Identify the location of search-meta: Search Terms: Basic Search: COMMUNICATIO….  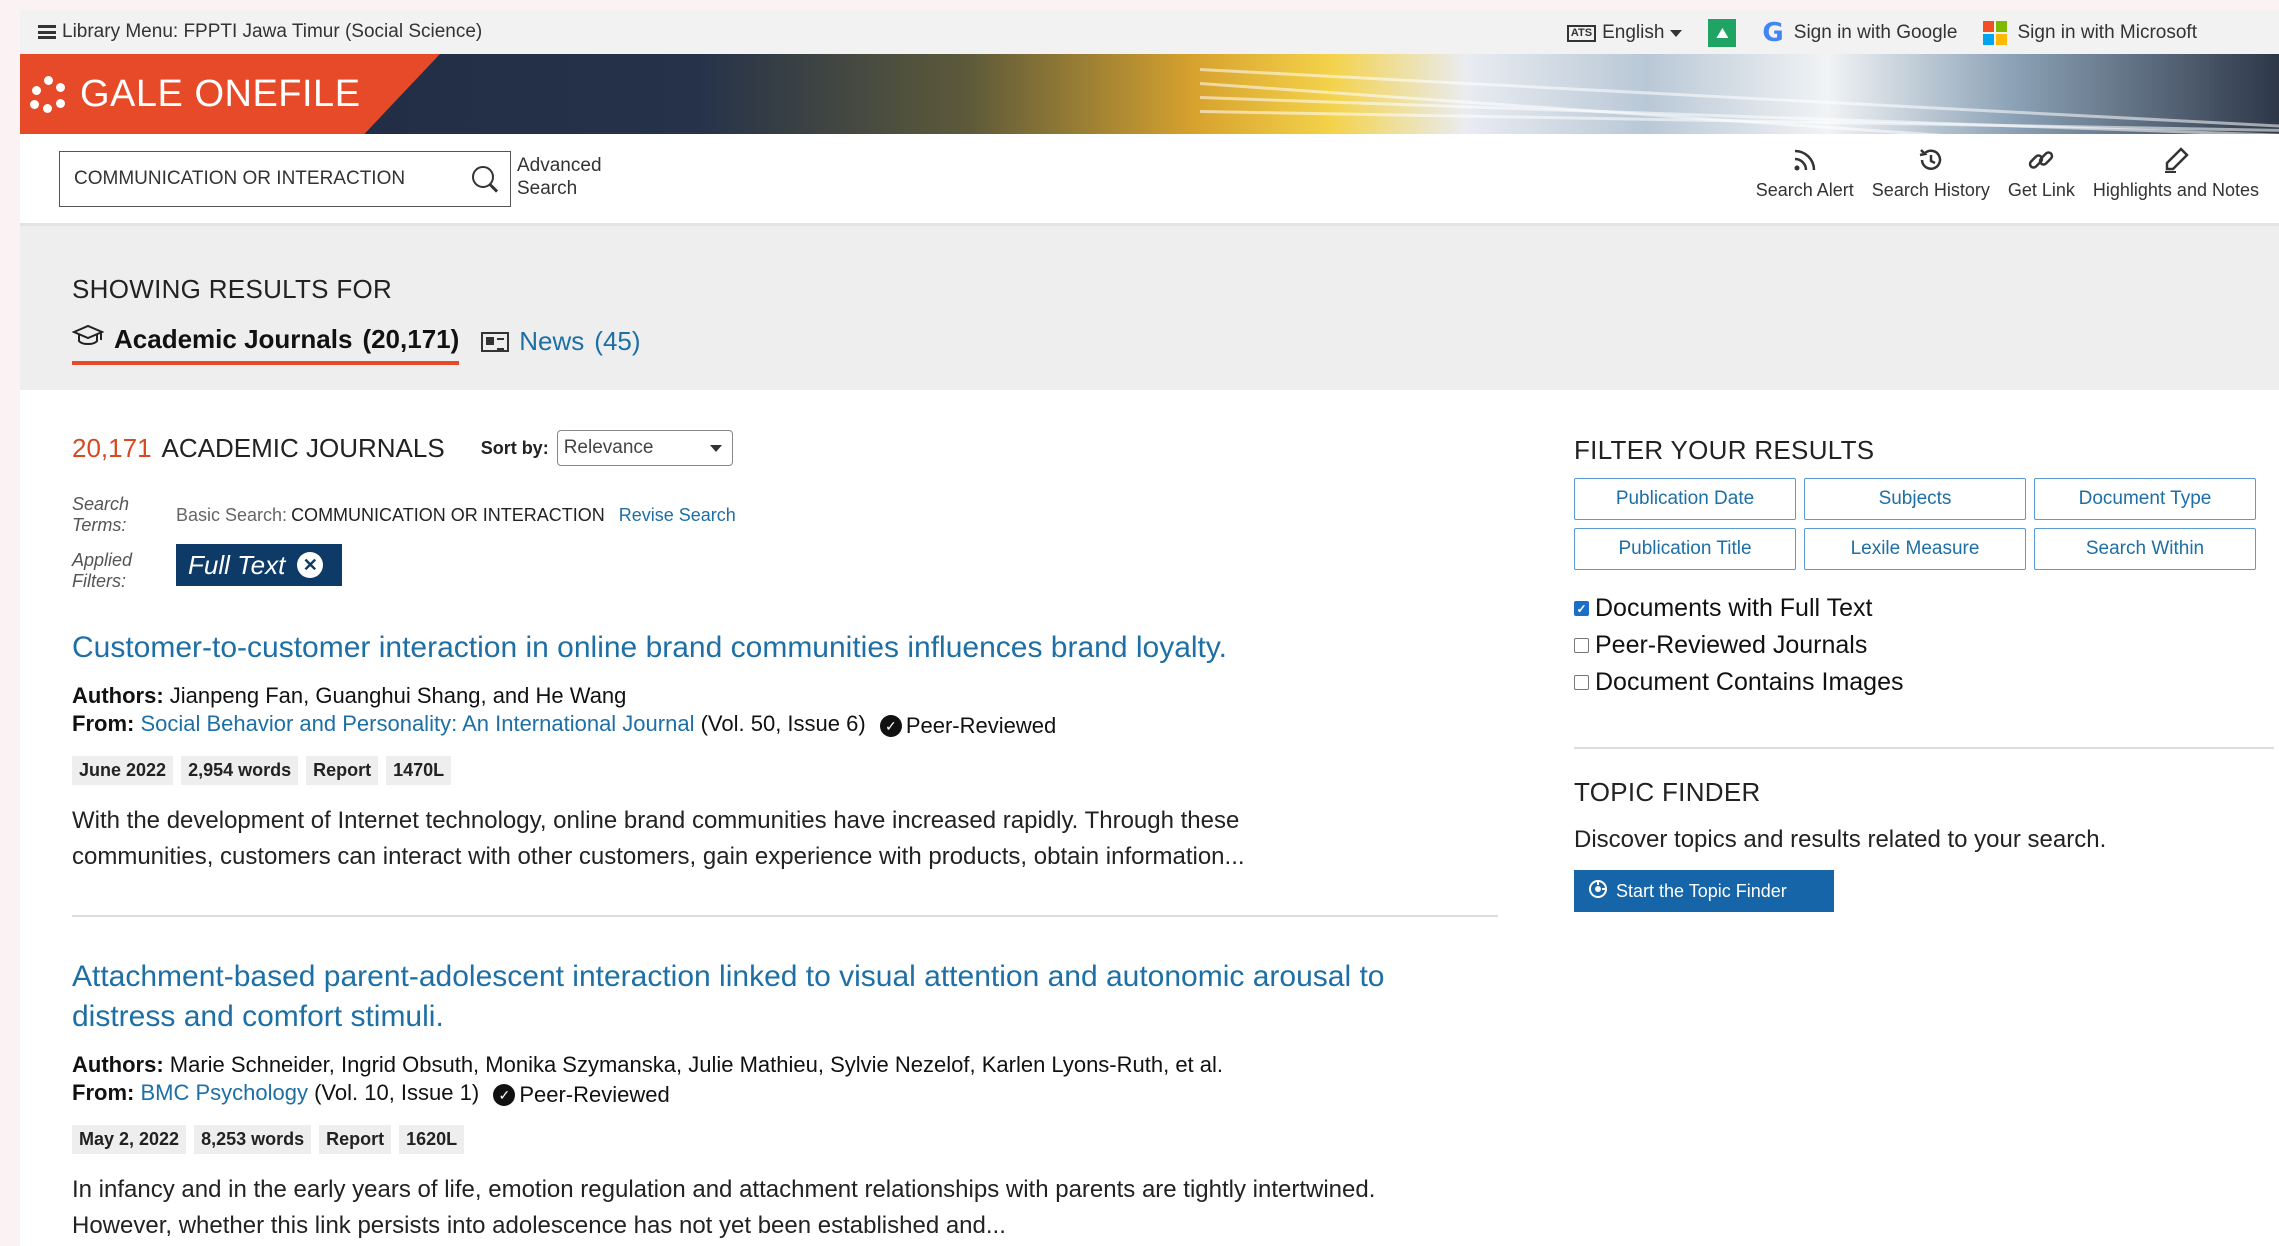
(785, 543).